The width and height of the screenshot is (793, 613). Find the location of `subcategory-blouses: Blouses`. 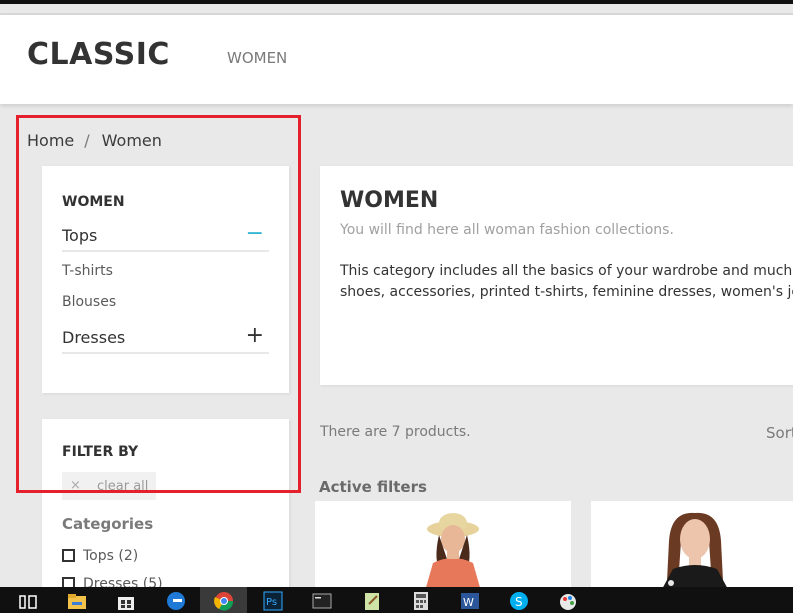

subcategory-blouses: Blouses is located at coordinates (89, 302).